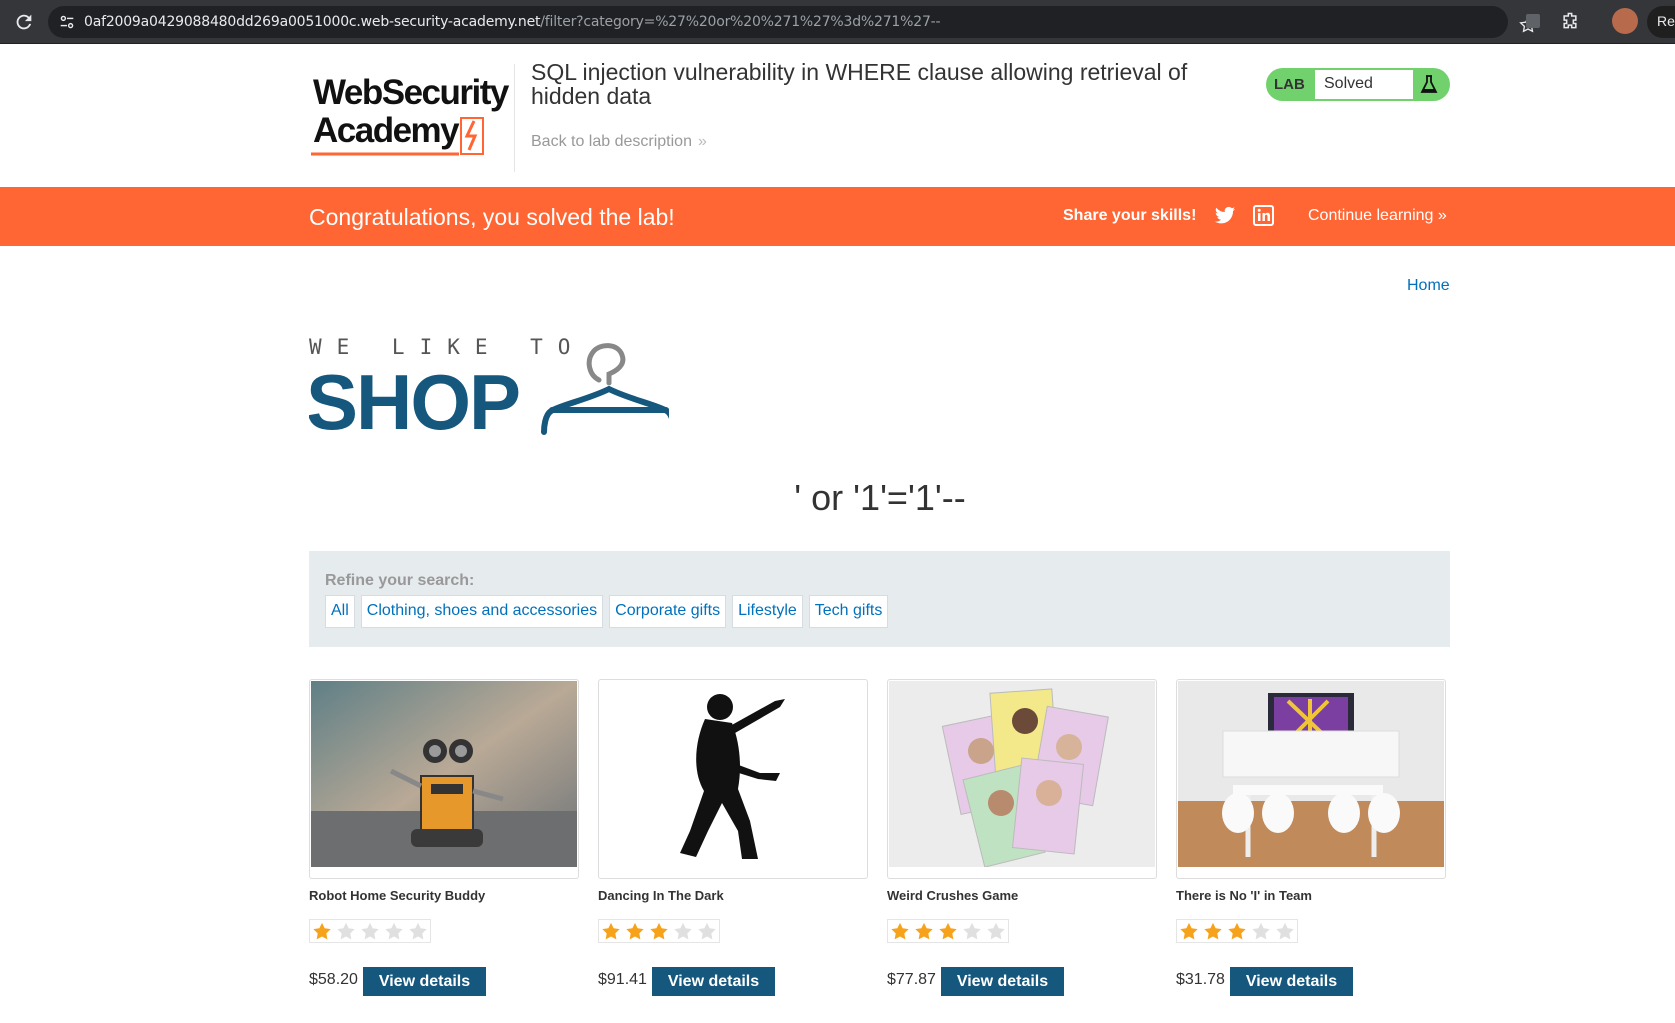  Describe the element at coordinates (514, 118) in the screenshot. I see `header-divider` at that location.